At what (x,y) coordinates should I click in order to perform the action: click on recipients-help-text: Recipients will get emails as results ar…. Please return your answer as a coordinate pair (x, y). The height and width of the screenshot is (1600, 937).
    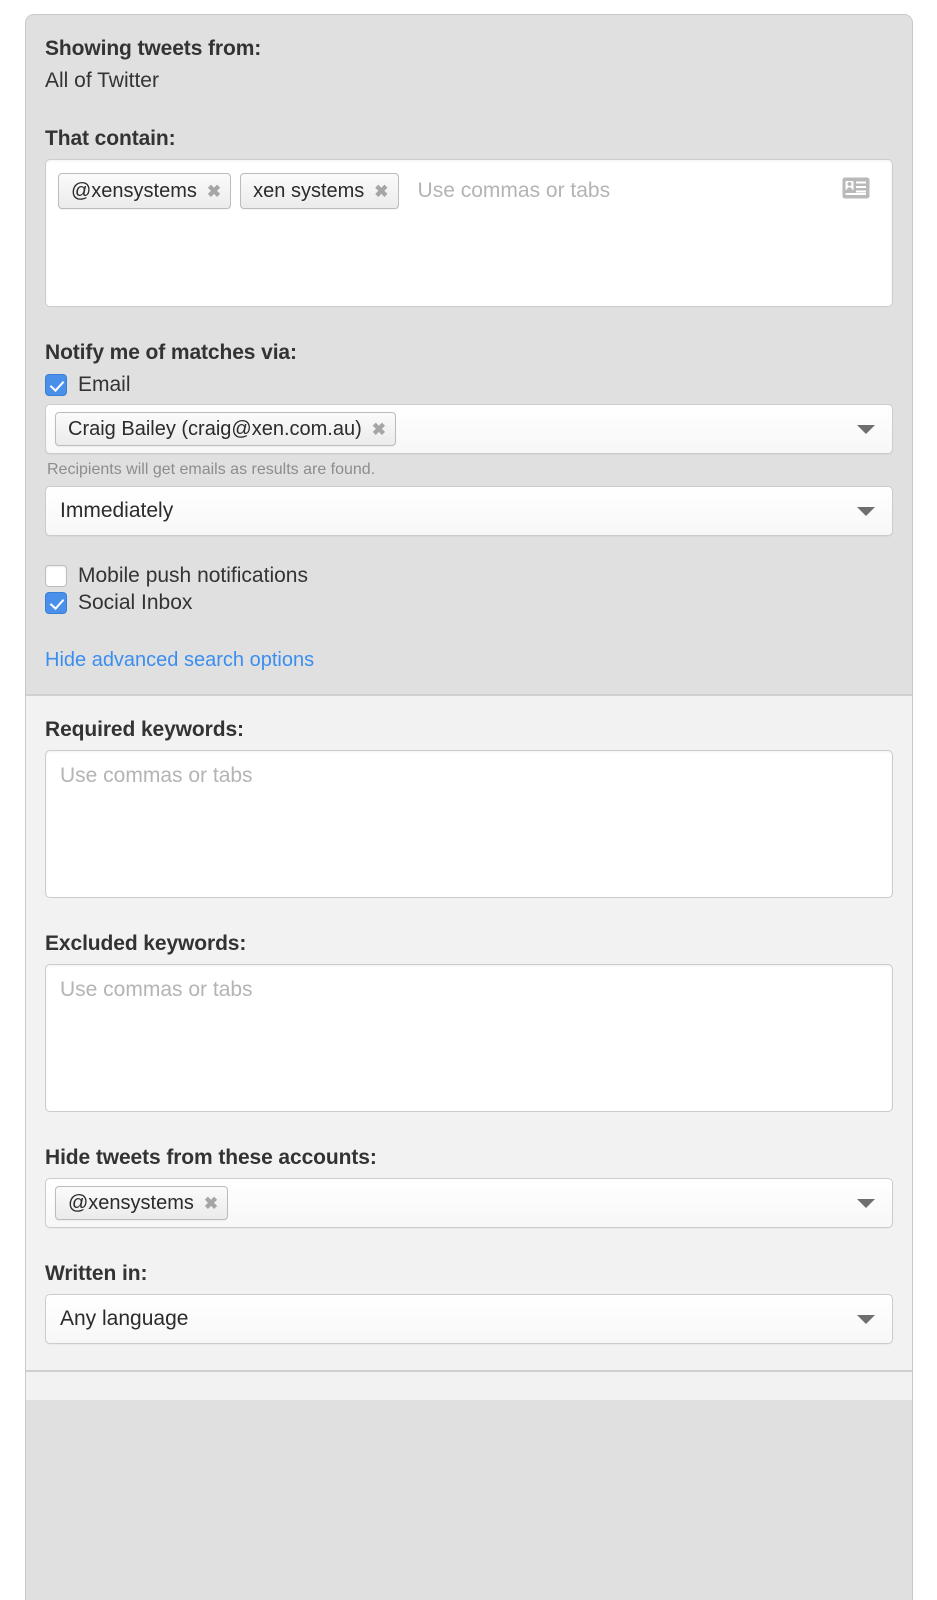
    Looking at the image, I should click on (211, 469).